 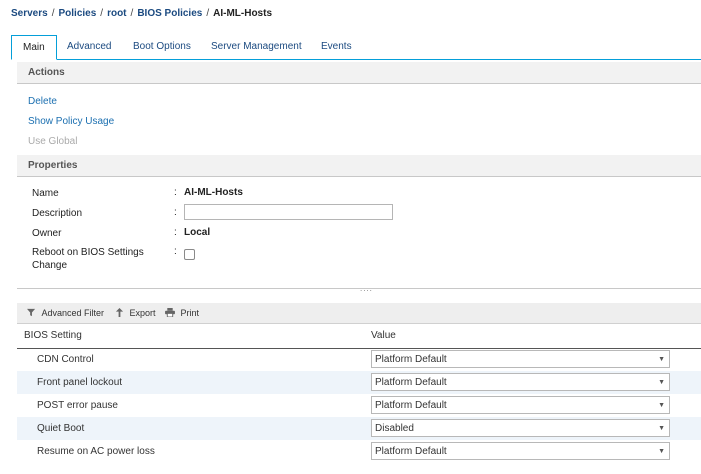 What do you see at coordinates (53, 141) in the screenshot?
I see `use-global-link: Use Global` at bounding box center [53, 141].